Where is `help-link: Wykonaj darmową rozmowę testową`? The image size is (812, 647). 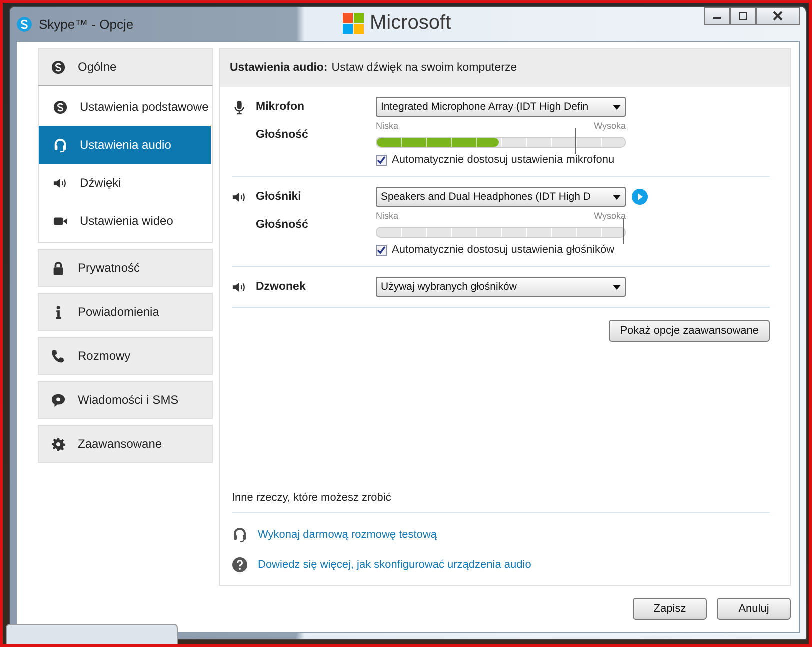 help-link: Wykonaj darmową rozmowę testową is located at coordinates (348, 535).